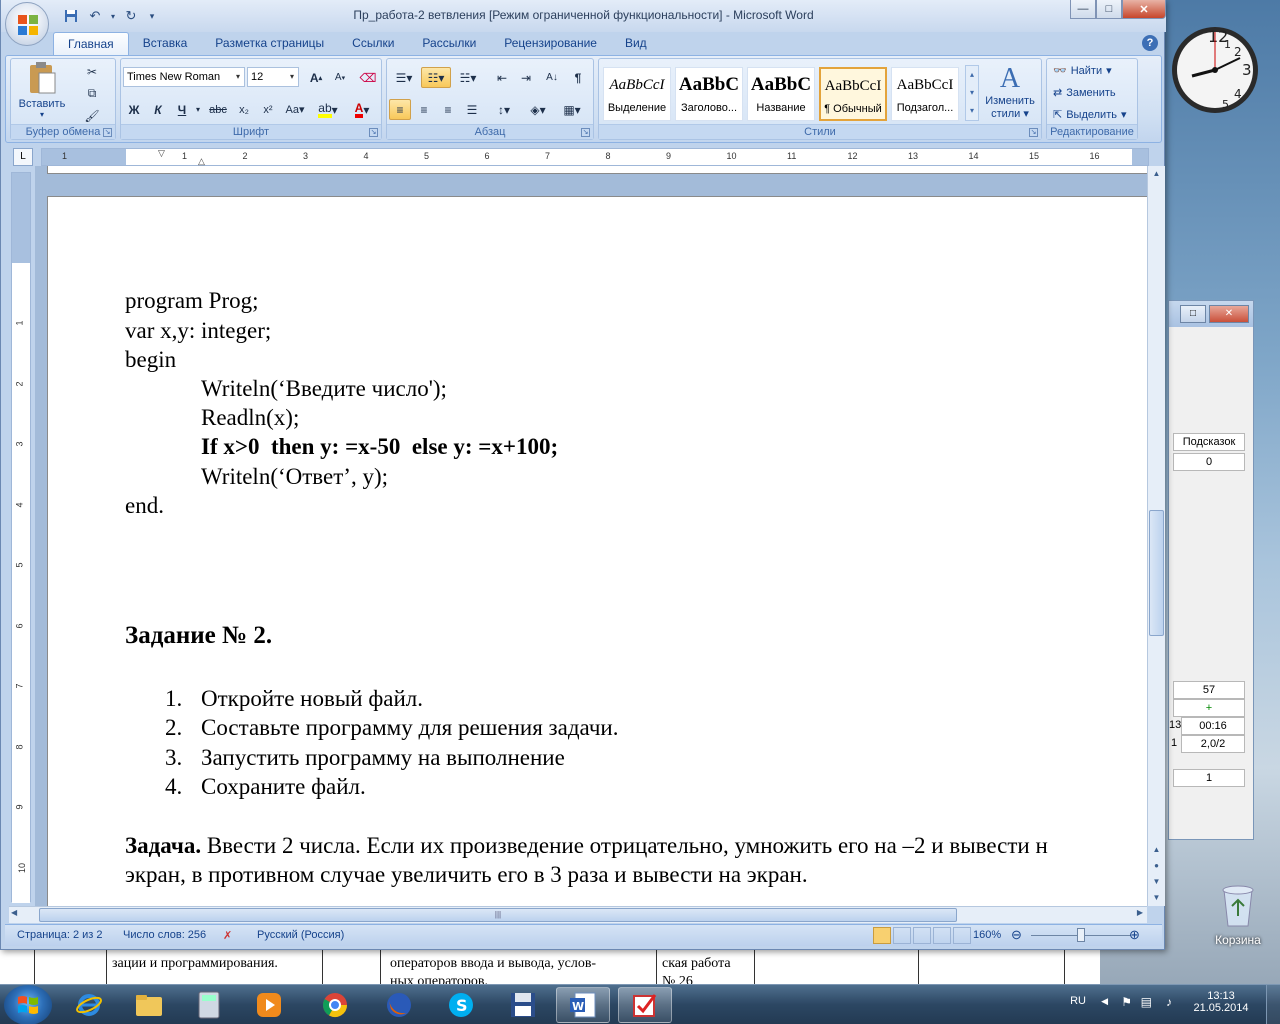 Image resolution: width=1280 pixels, height=1024 pixels. I want to click on vertical-scrollbar: ▲ ▲ ● ▼ ▼, so click(1156, 536).